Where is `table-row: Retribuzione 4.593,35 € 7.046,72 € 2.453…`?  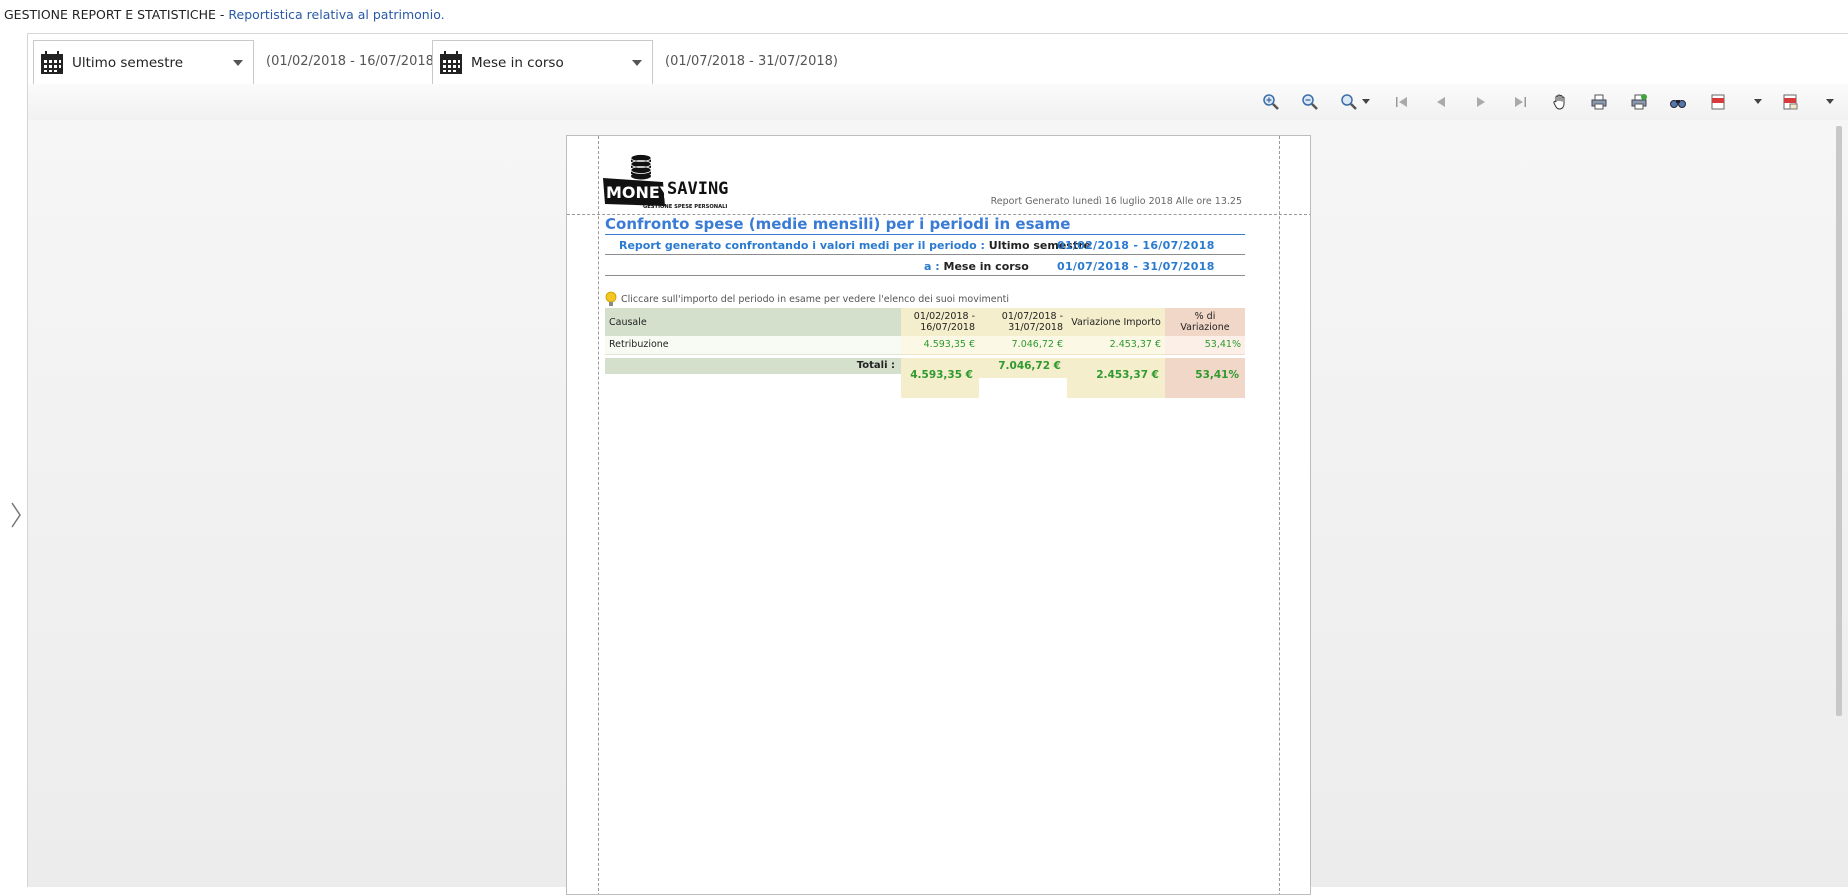
table-row: Retribuzione 4.593,35 € 7.046,72 € 2.453… is located at coordinates (925, 345).